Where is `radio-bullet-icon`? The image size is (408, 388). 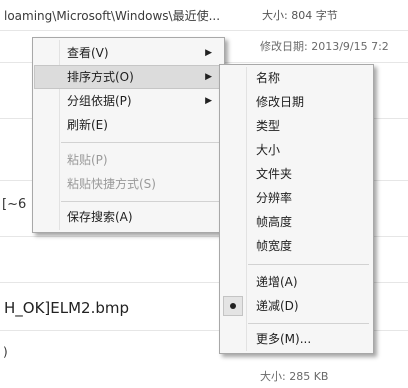 radio-bullet-icon is located at coordinates (233, 306).